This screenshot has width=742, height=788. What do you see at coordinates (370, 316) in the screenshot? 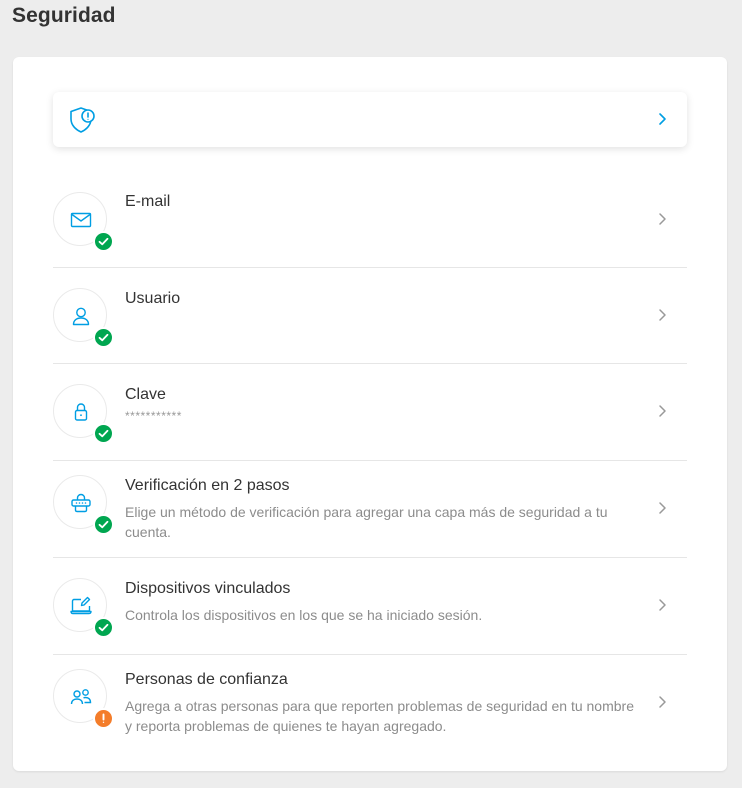
I see `list-item-usuario: Usuario` at bounding box center [370, 316].